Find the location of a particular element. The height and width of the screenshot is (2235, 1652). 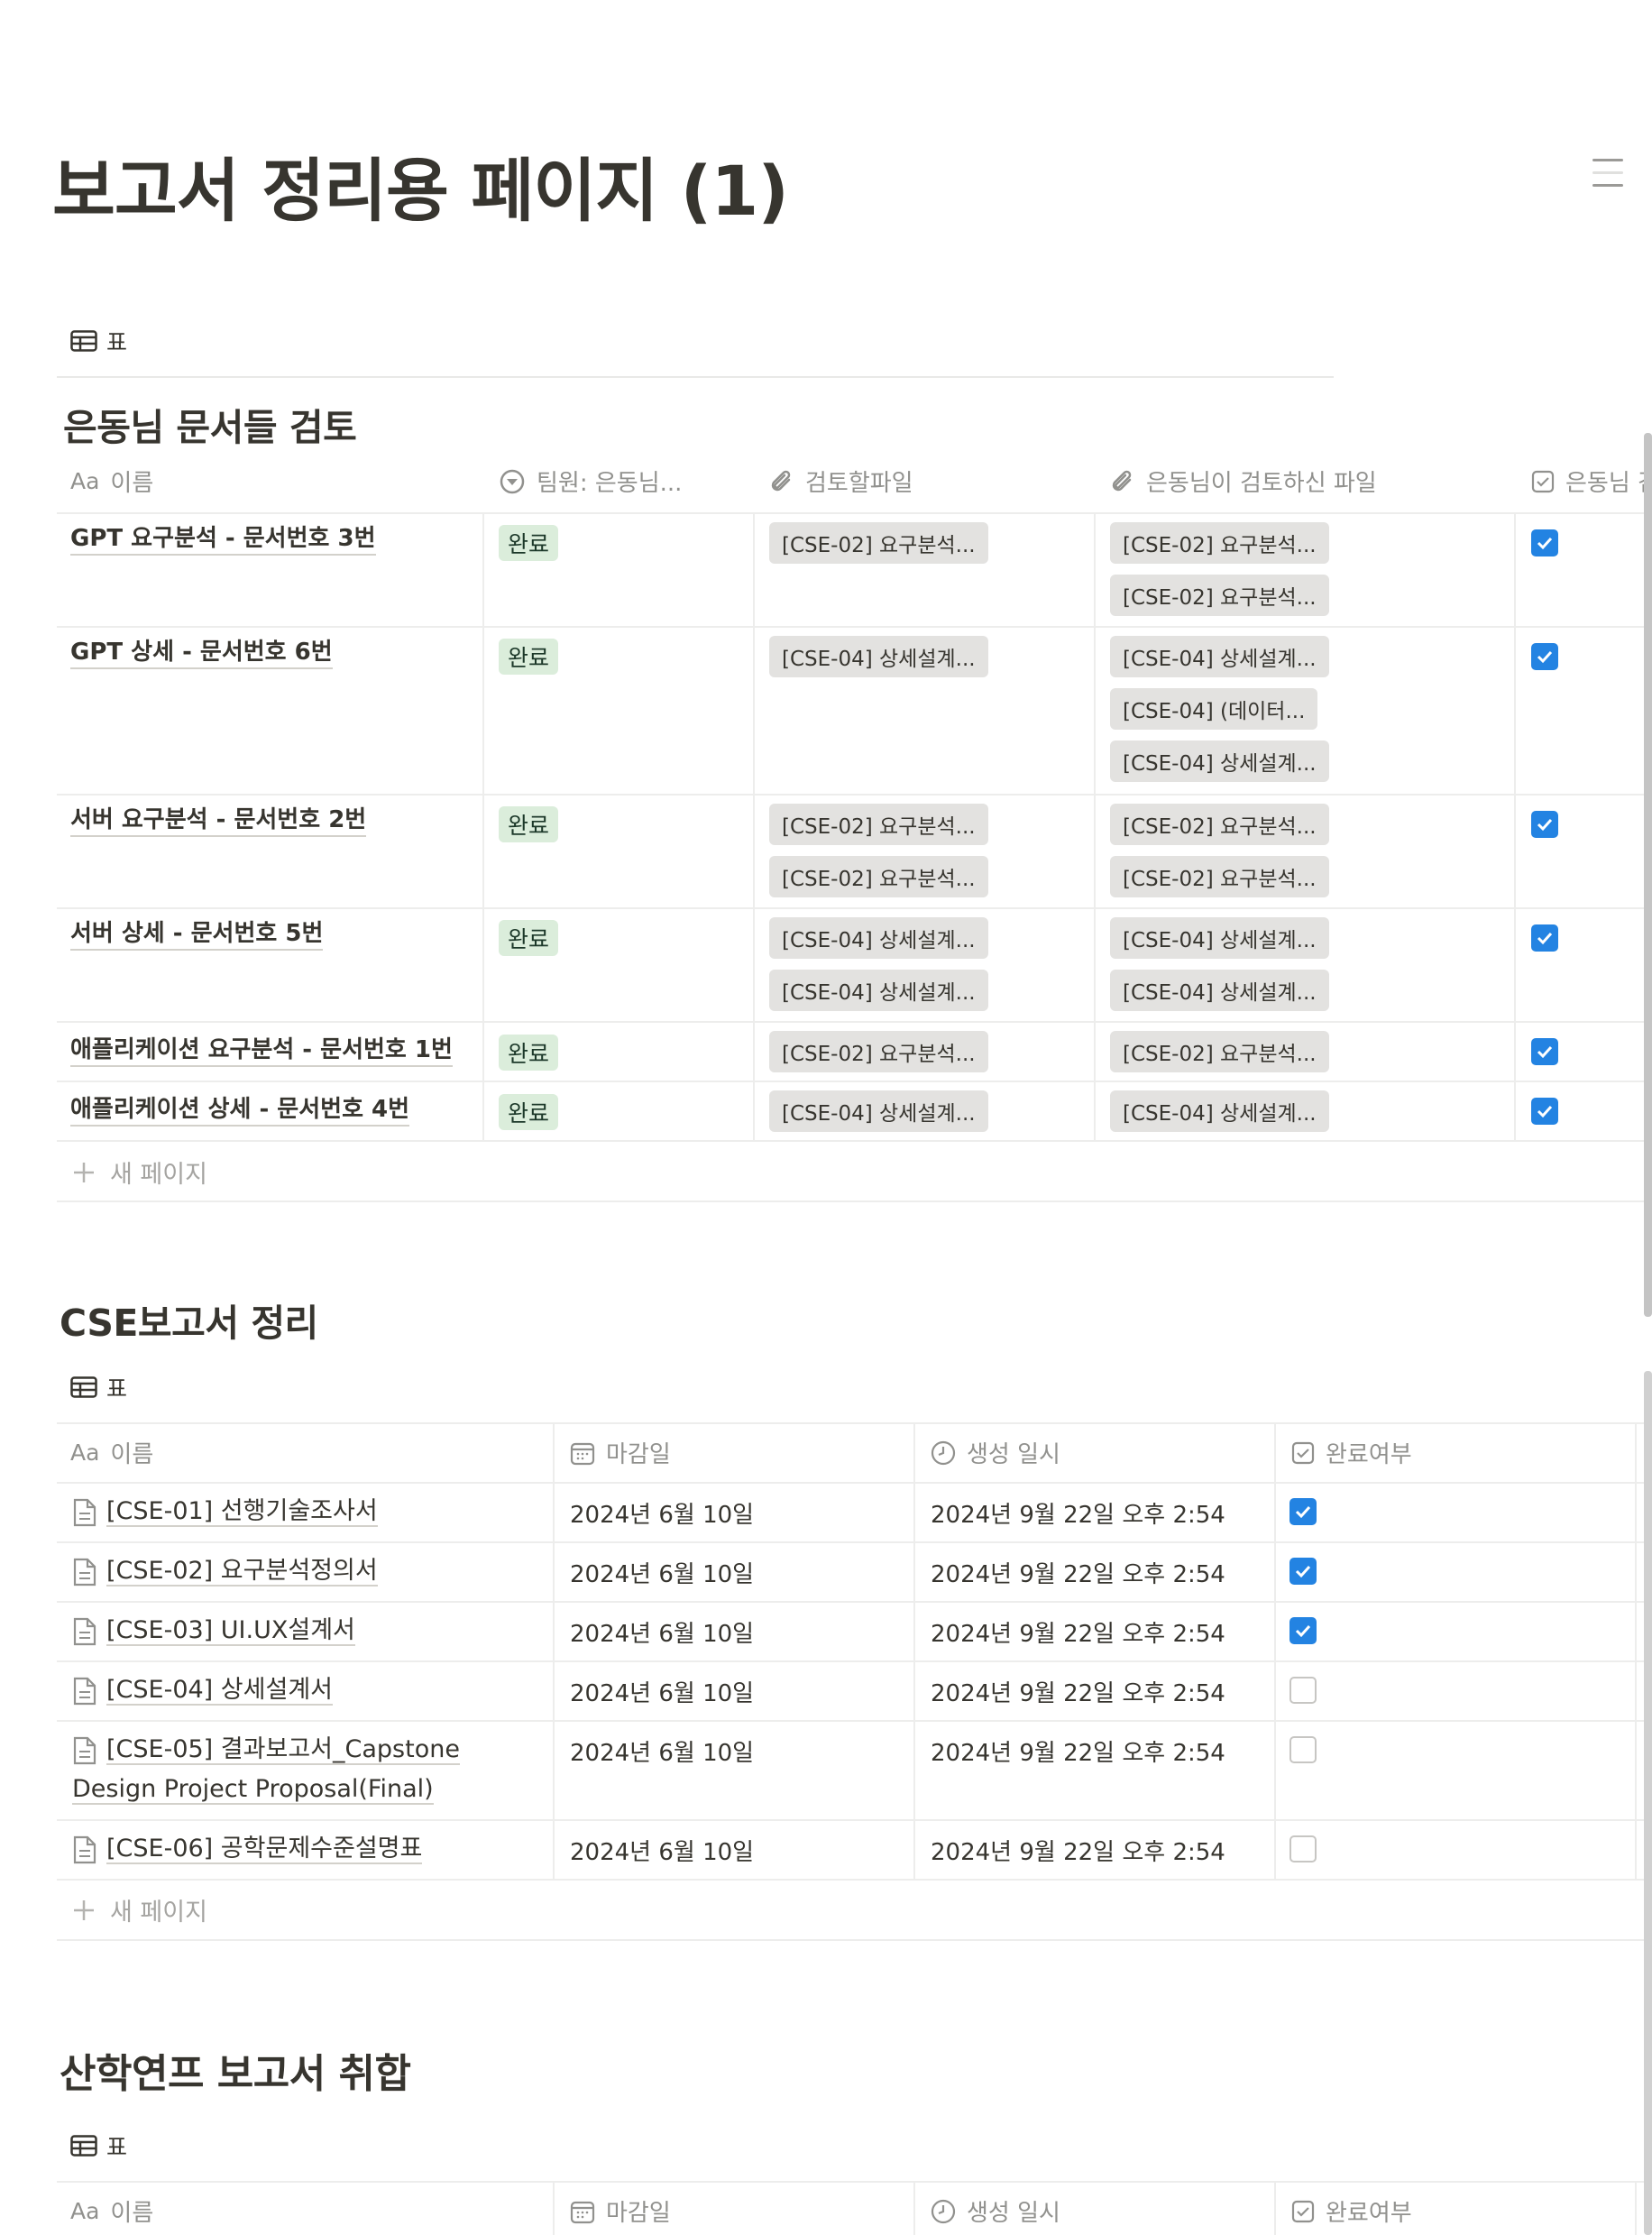

table-row: 애플리케이션 상세 - 문서번호 4번 is located at coordinates (240, 1110).